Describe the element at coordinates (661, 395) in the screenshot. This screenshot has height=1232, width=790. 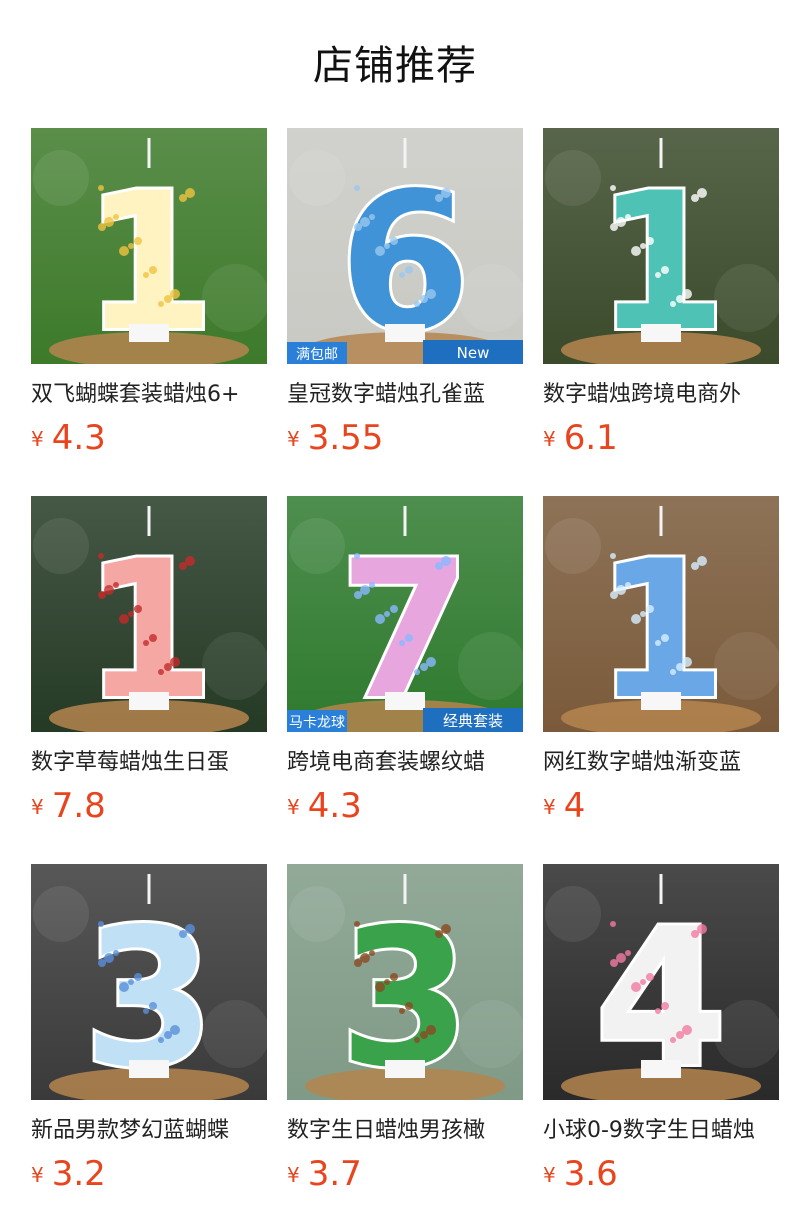
I see `product-name: 数字蜡烛跨境电商外` at that location.